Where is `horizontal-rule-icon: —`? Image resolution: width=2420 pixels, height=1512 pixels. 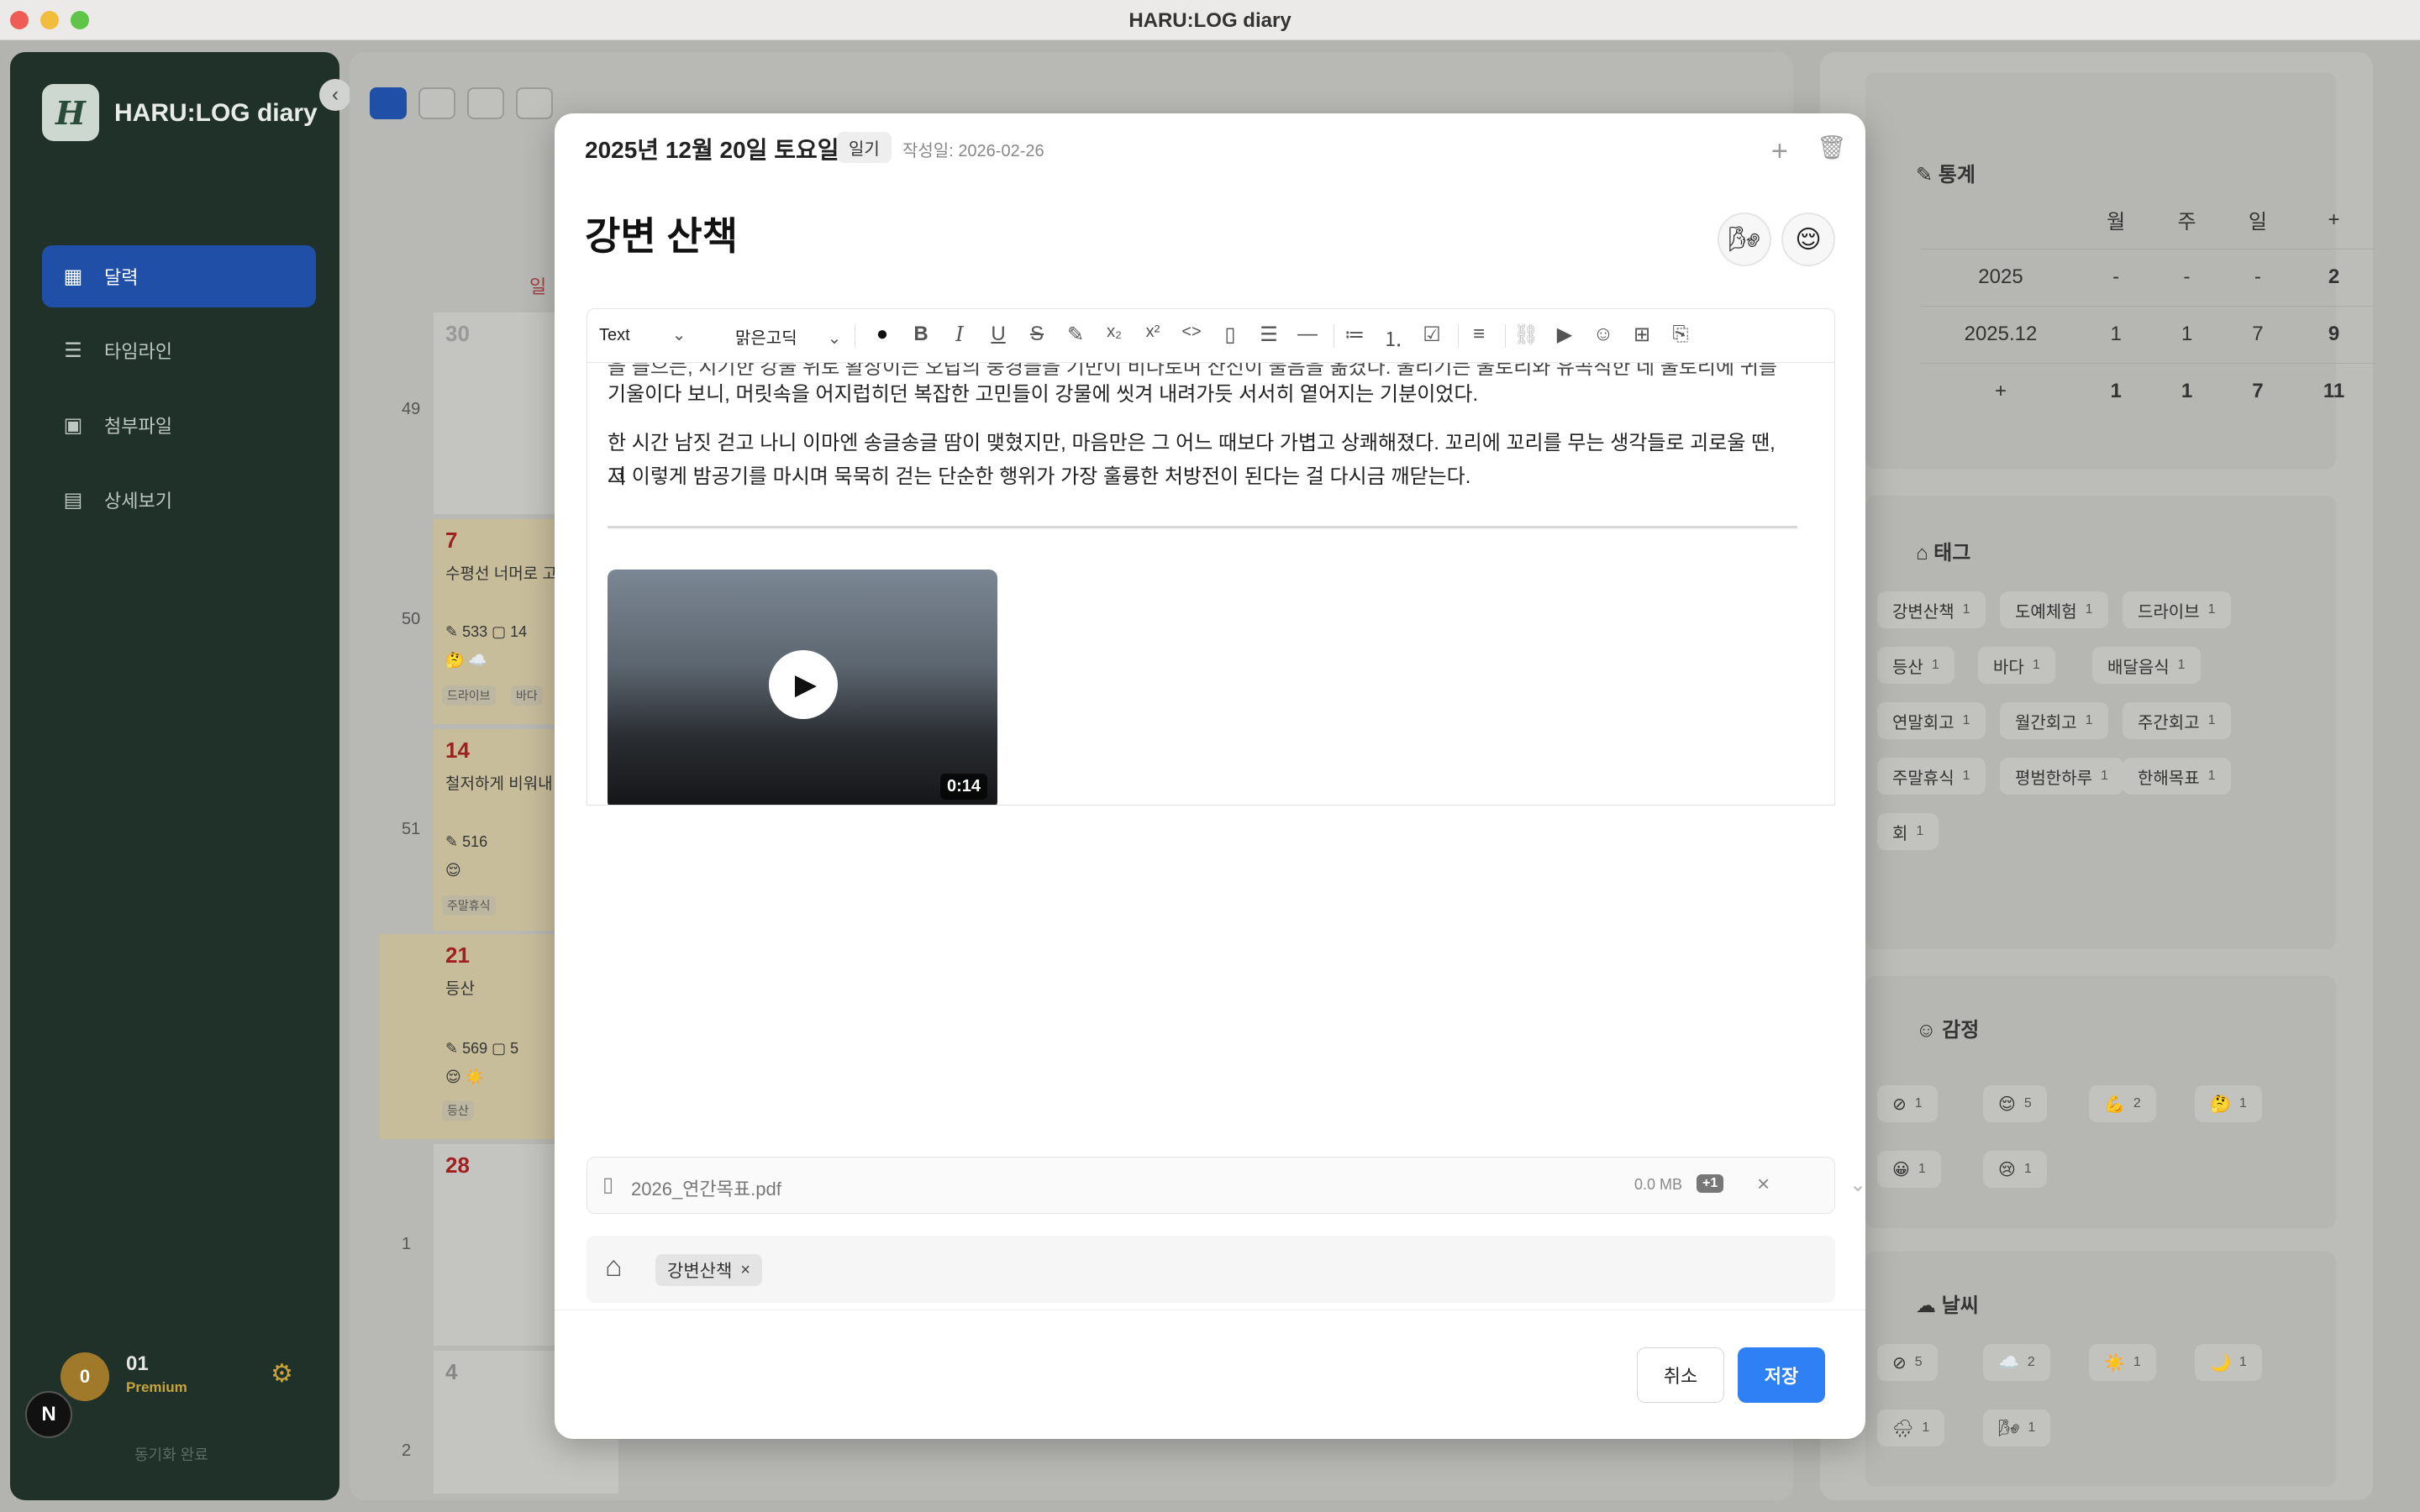
horizontal-rule-icon: — is located at coordinates (1307, 334).